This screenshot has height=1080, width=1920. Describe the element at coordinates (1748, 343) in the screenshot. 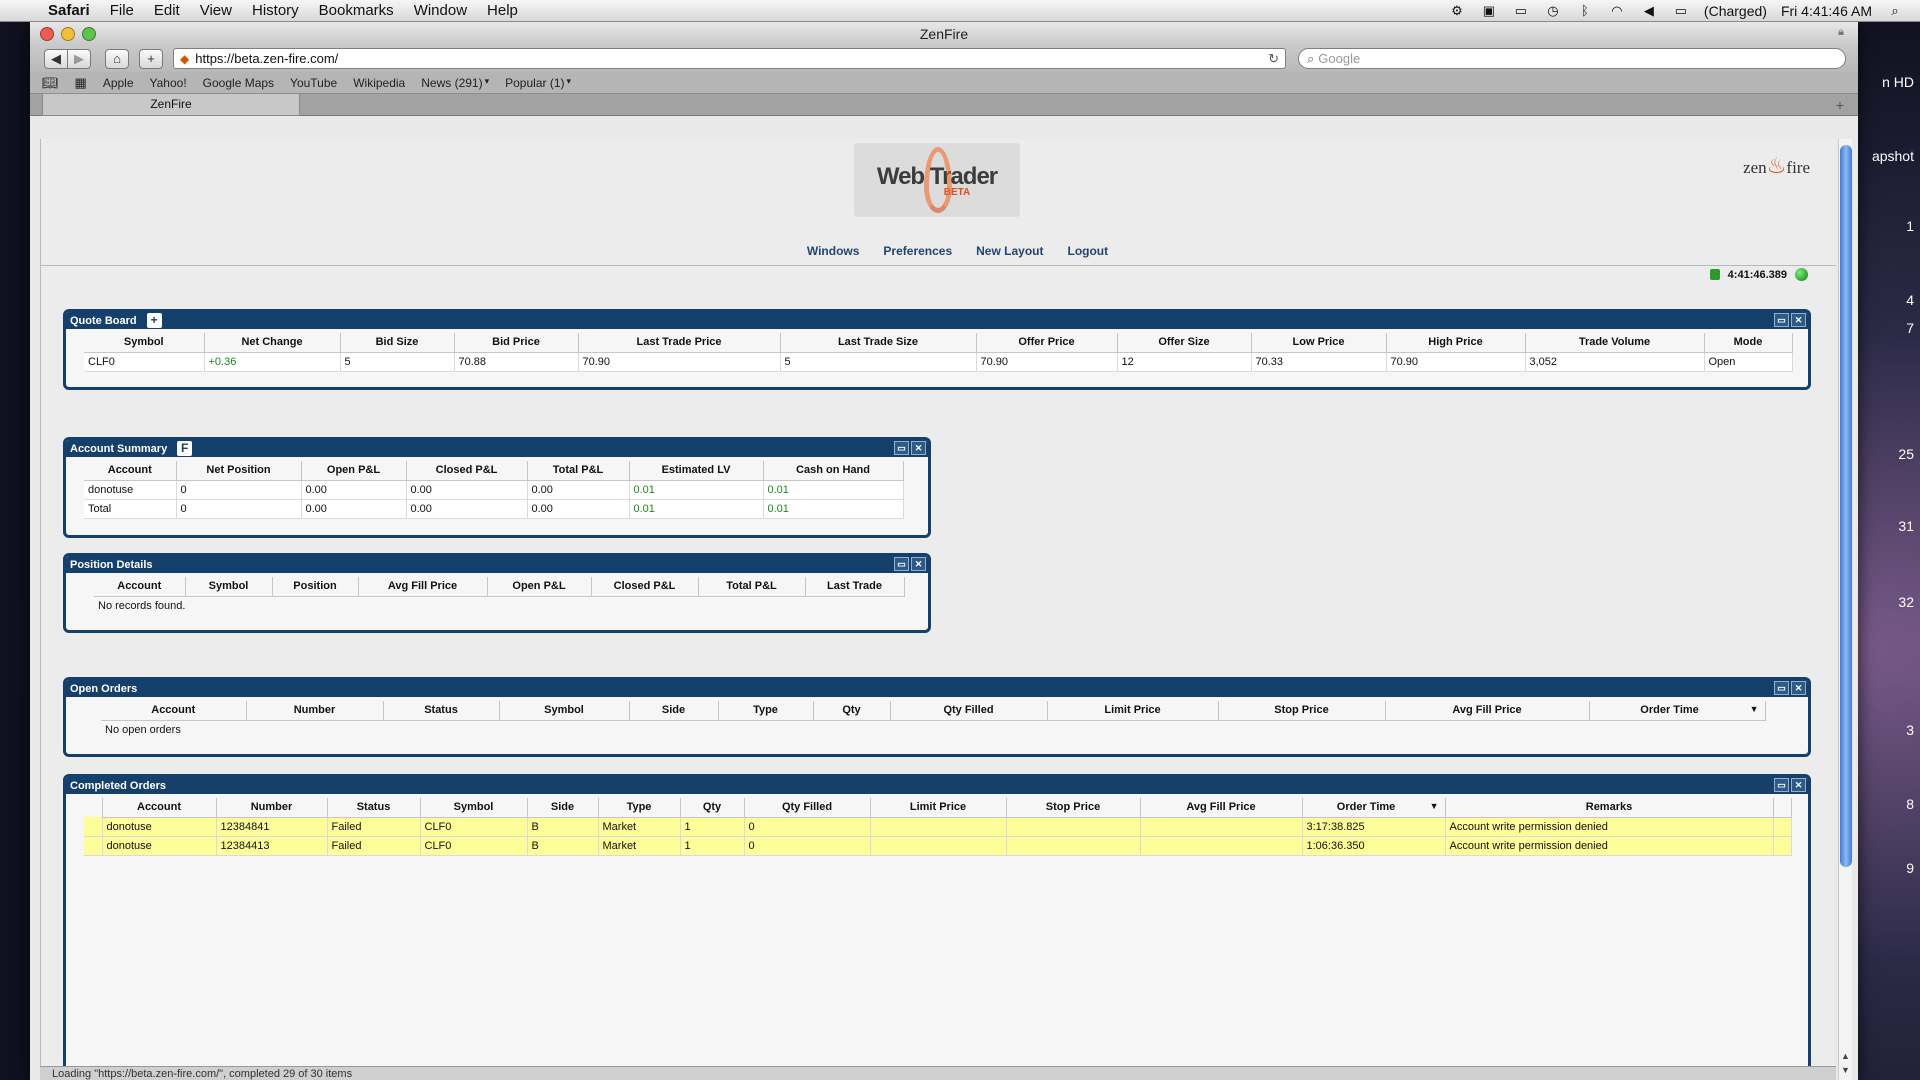

I see `column-header: Mode` at that location.